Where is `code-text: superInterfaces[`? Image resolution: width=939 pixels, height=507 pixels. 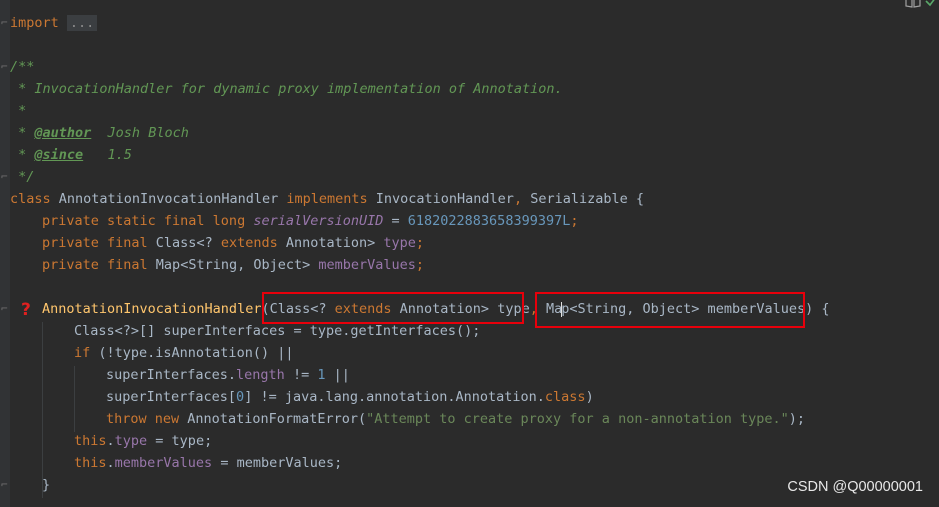
code-text: superInterfaces[ is located at coordinates (171, 397).